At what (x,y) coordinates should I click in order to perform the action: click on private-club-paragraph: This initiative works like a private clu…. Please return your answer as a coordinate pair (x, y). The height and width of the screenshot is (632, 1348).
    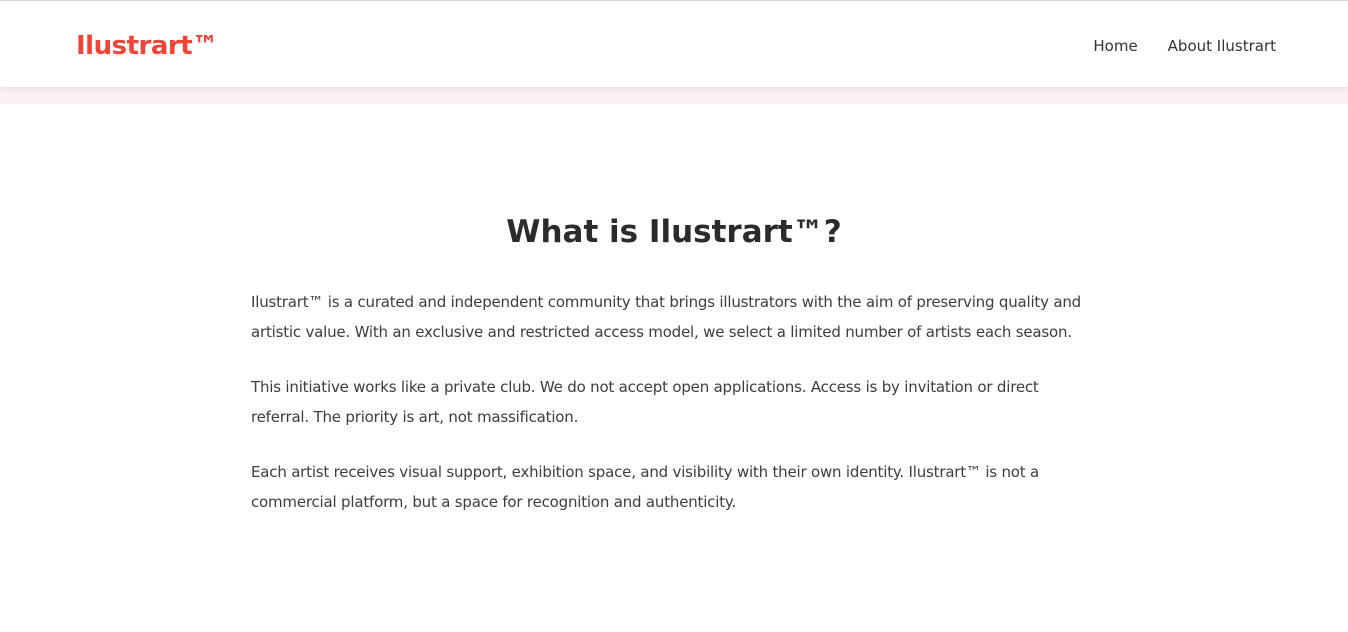
    Looking at the image, I should click on (645, 402).